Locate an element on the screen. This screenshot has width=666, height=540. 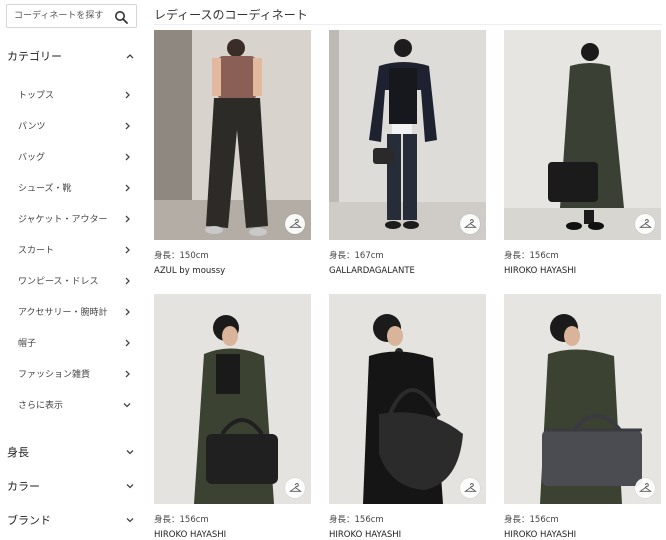
filter-label: ブランド is located at coordinates (29, 520).